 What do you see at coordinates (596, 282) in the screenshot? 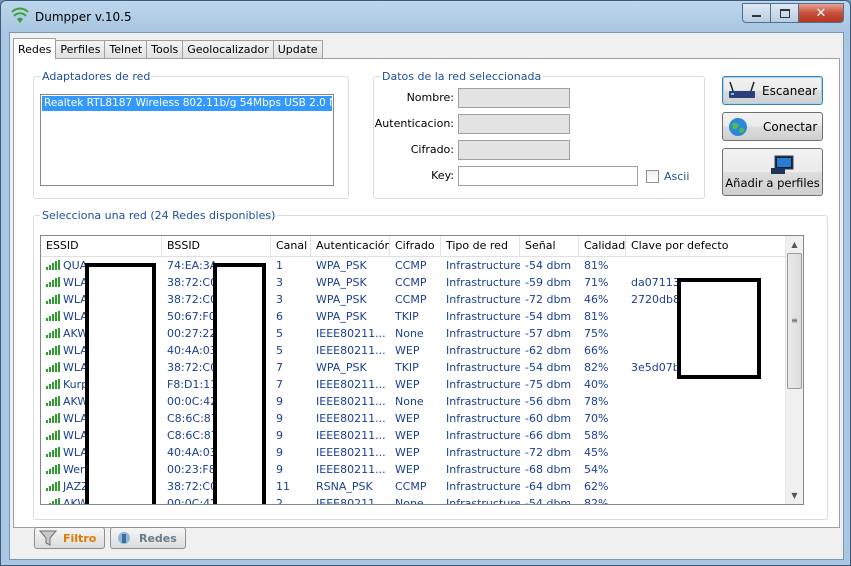
I see `cell-calidad: 71%` at bounding box center [596, 282].